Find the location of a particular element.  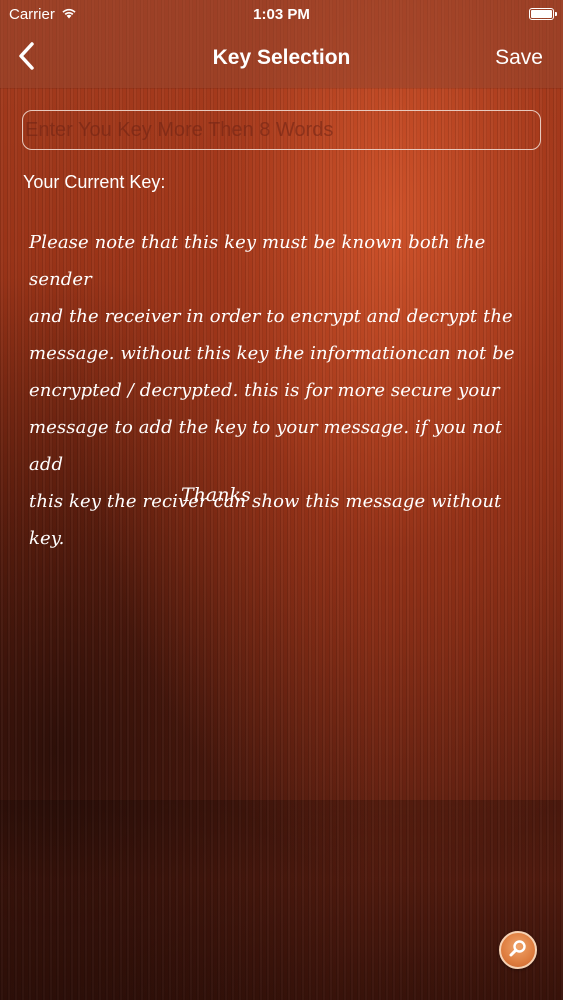

battery-icon is located at coordinates (543, 14).